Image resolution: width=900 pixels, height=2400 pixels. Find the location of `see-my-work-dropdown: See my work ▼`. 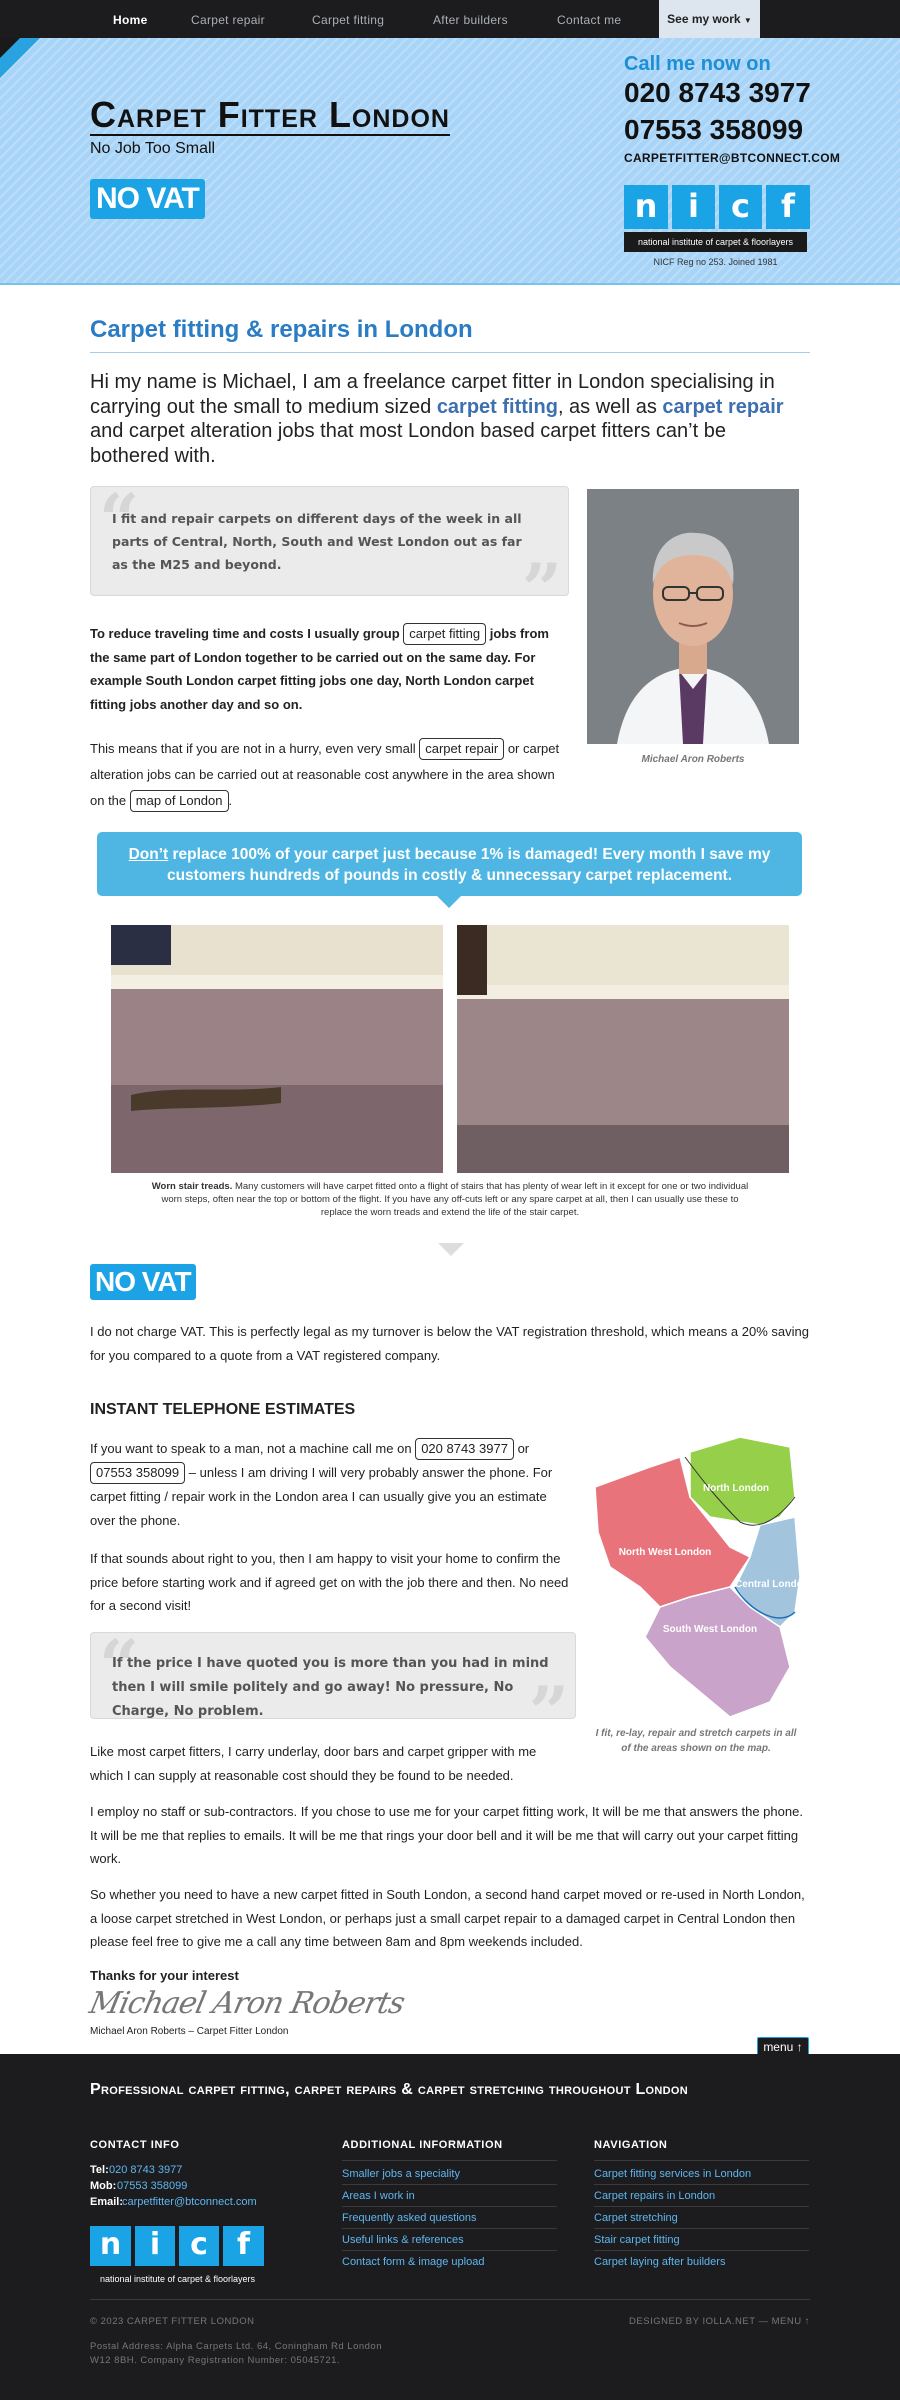

see-my-work-dropdown: See my work ▼ is located at coordinates (709, 19).